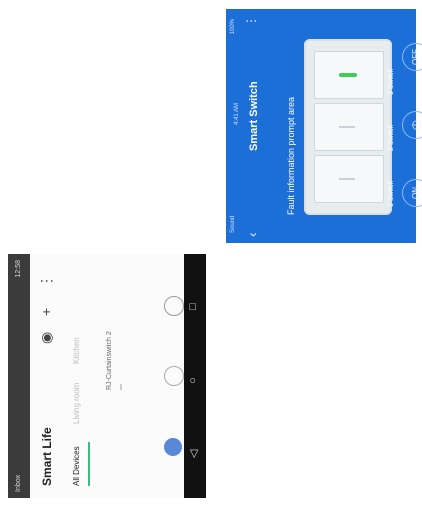 Image resolution: width=422 pixels, height=508 pixels. Describe the element at coordinates (391, 137) in the screenshot. I see `switch-label-2: 2 Switch` at that location.